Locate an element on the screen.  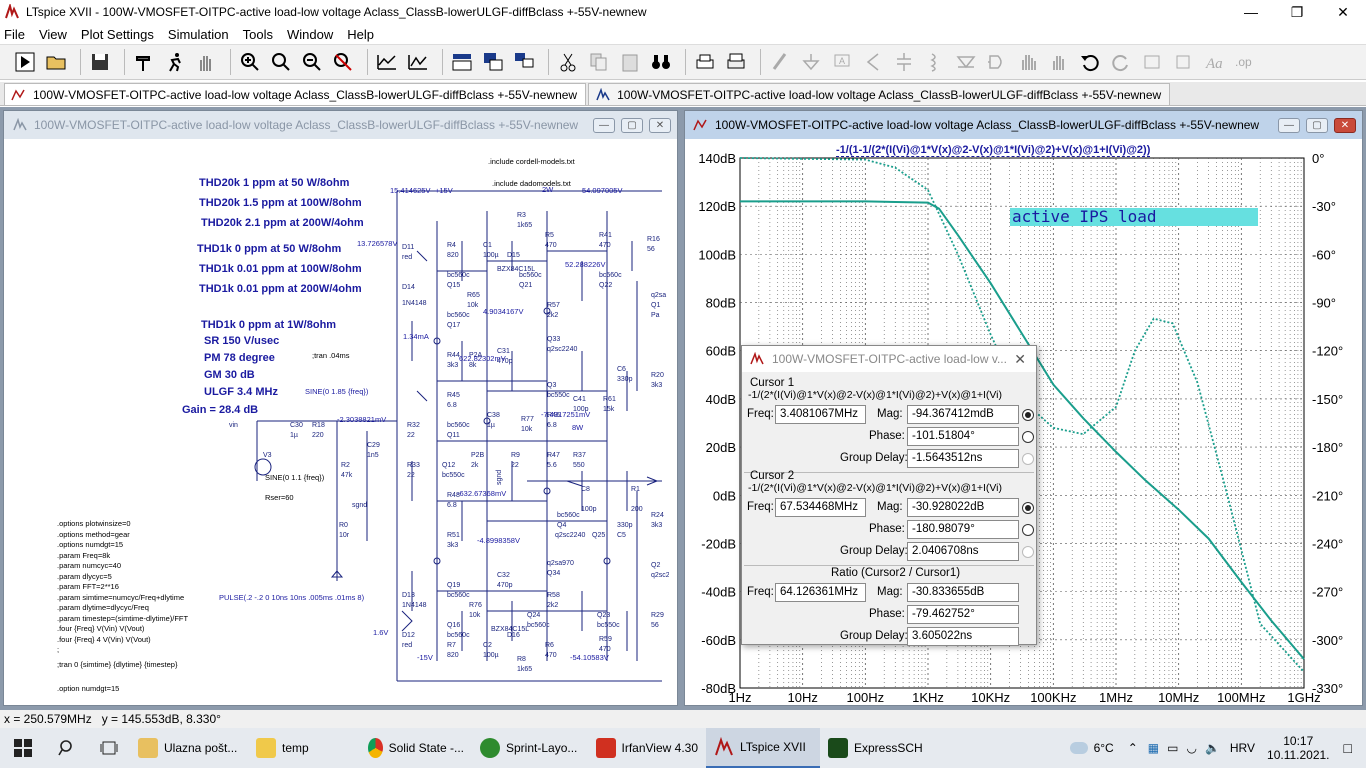
cursor2-gd-radio is located at coordinates (1028, 552).